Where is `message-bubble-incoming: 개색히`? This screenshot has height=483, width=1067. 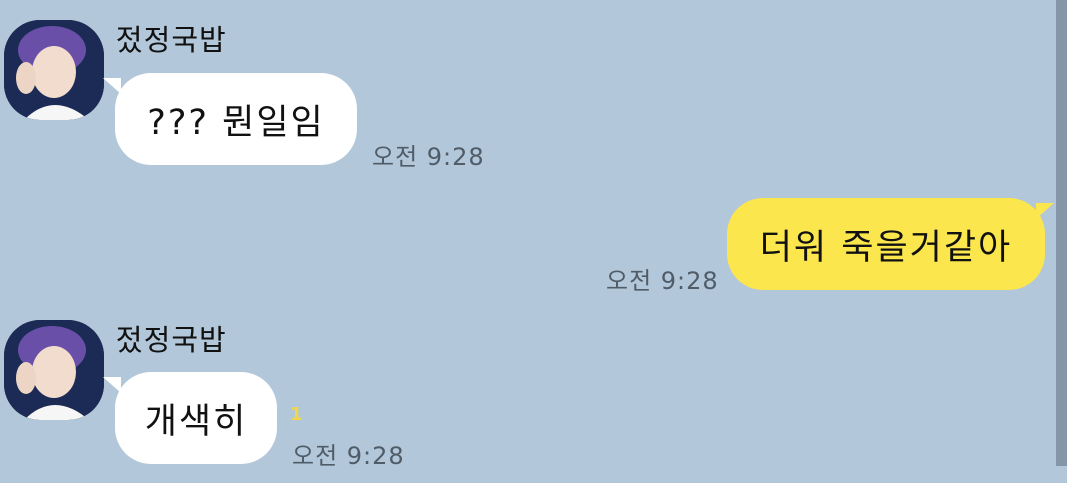
message-bubble-incoming: 개색히 is located at coordinates (196, 418).